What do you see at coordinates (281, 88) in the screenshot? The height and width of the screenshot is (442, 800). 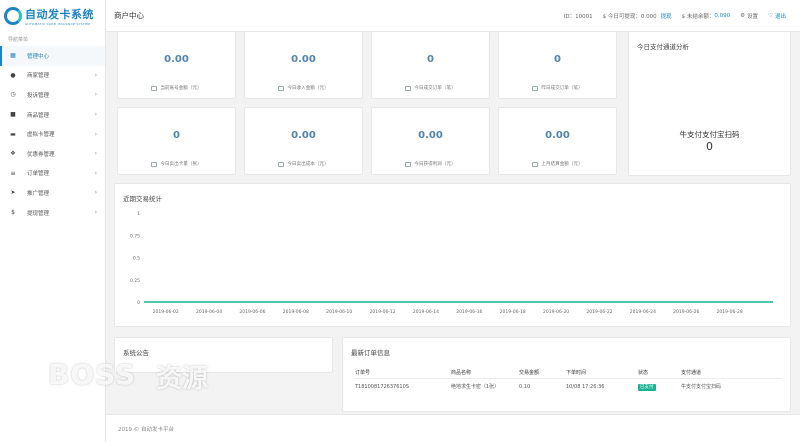 I see `coin-icon` at bounding box center [281, 88].